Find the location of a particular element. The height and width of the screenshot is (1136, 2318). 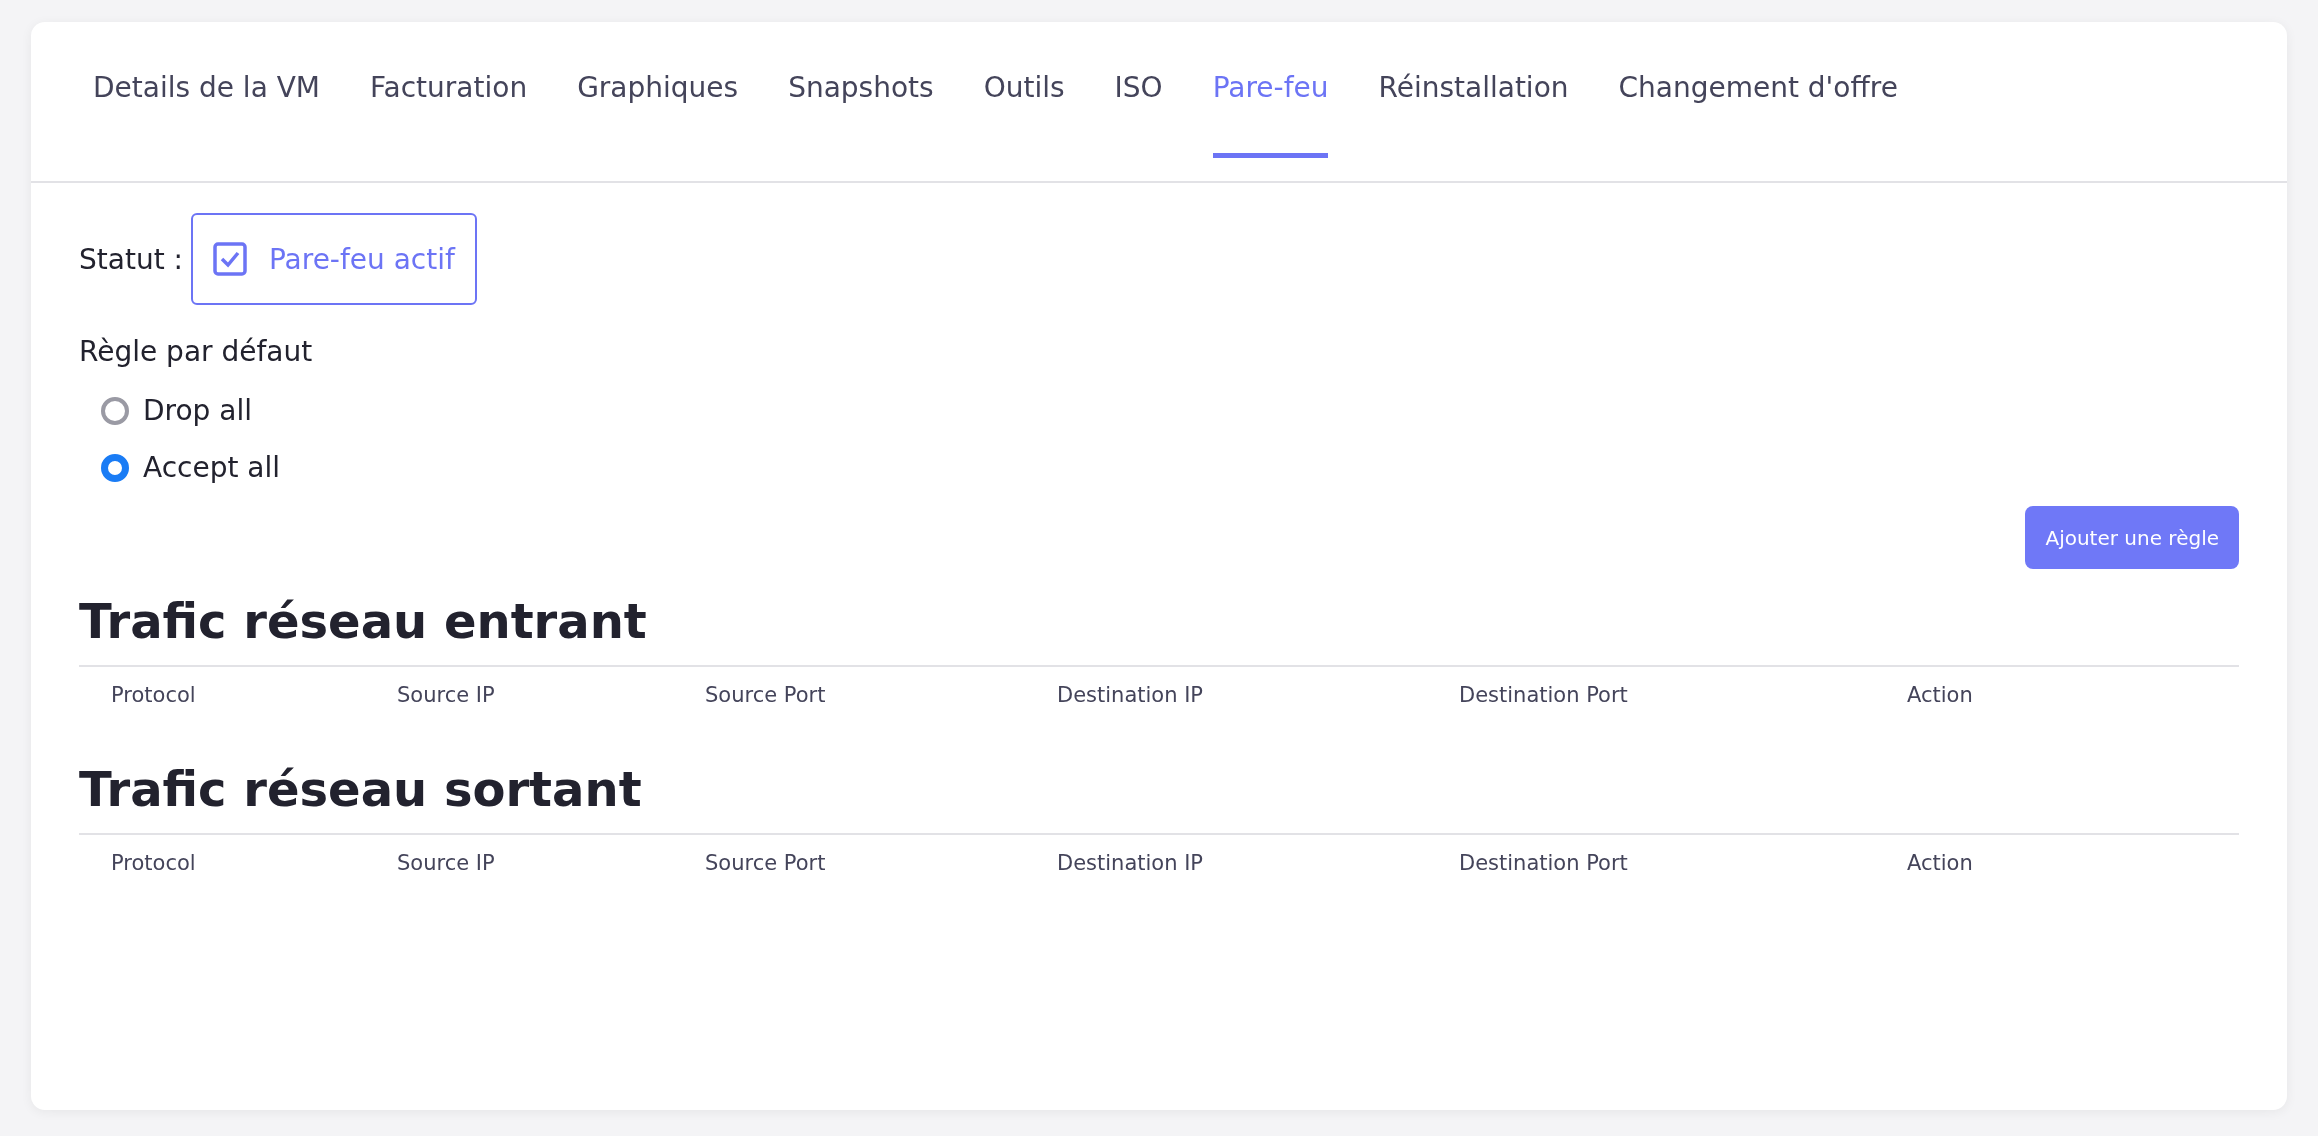

tab: Réinstallation is located at coordinates (1473, 90).